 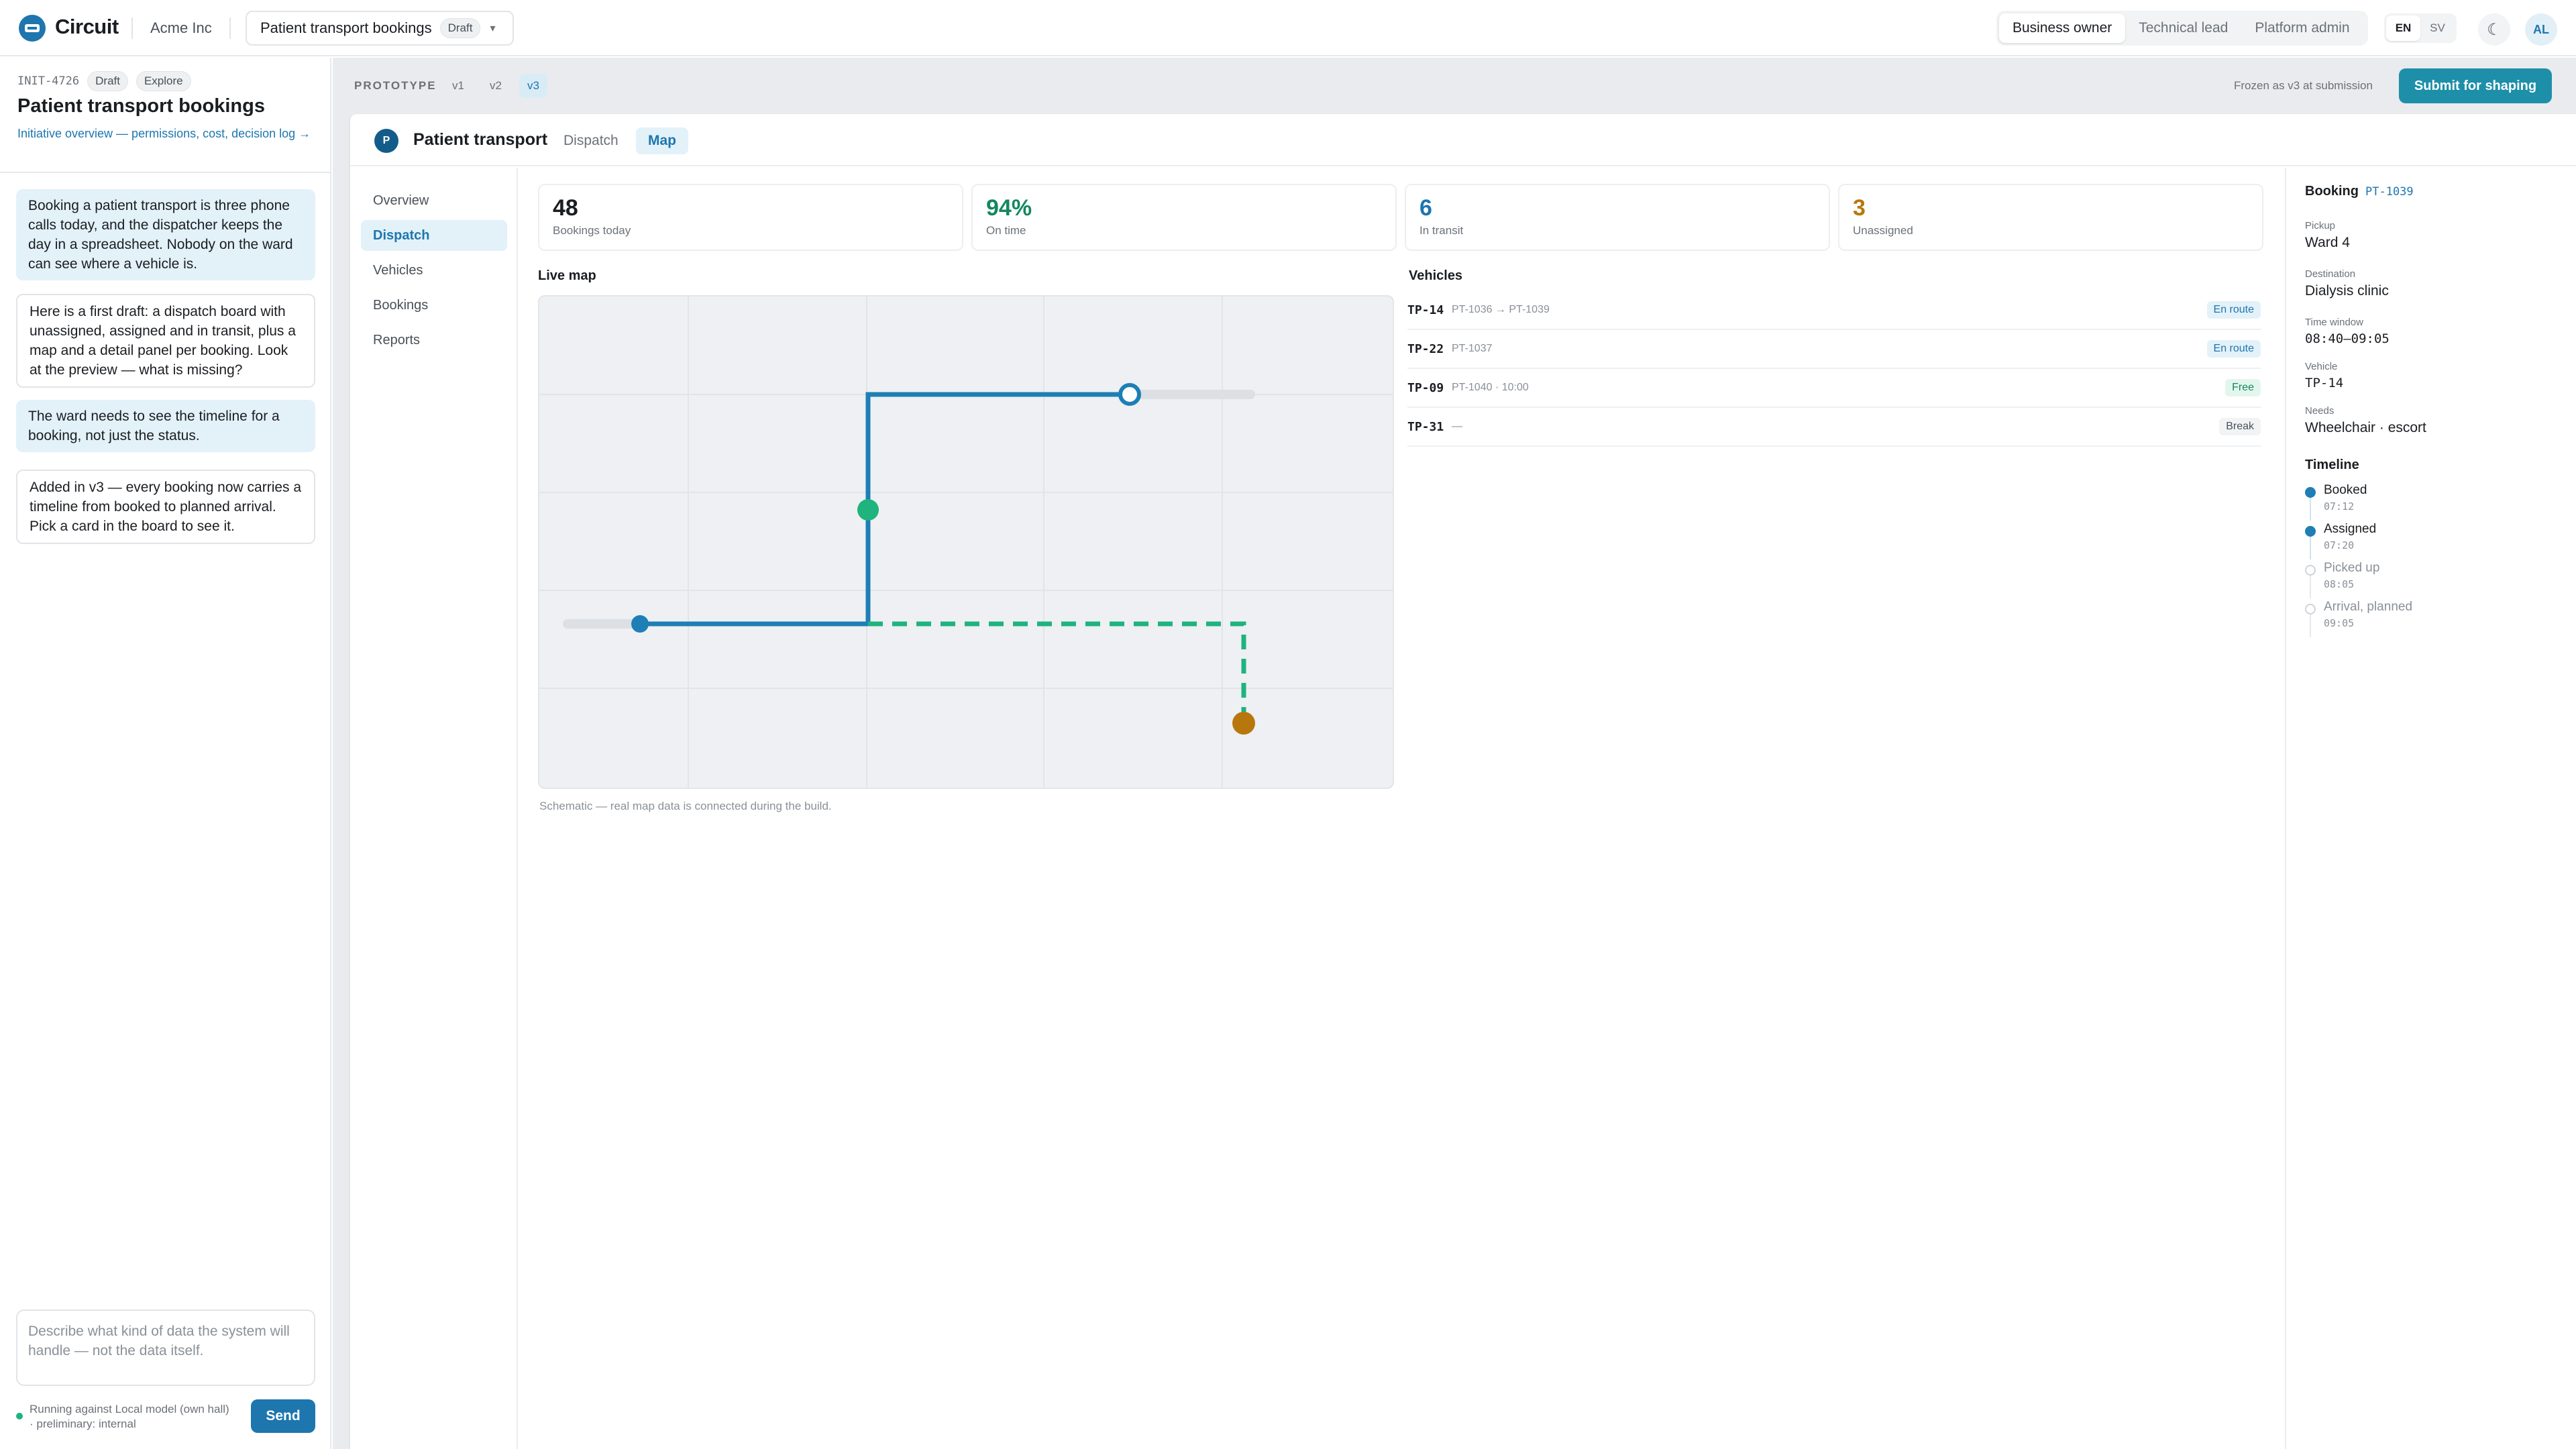 I want to click on message-composer, so click(x=165, y=1347).